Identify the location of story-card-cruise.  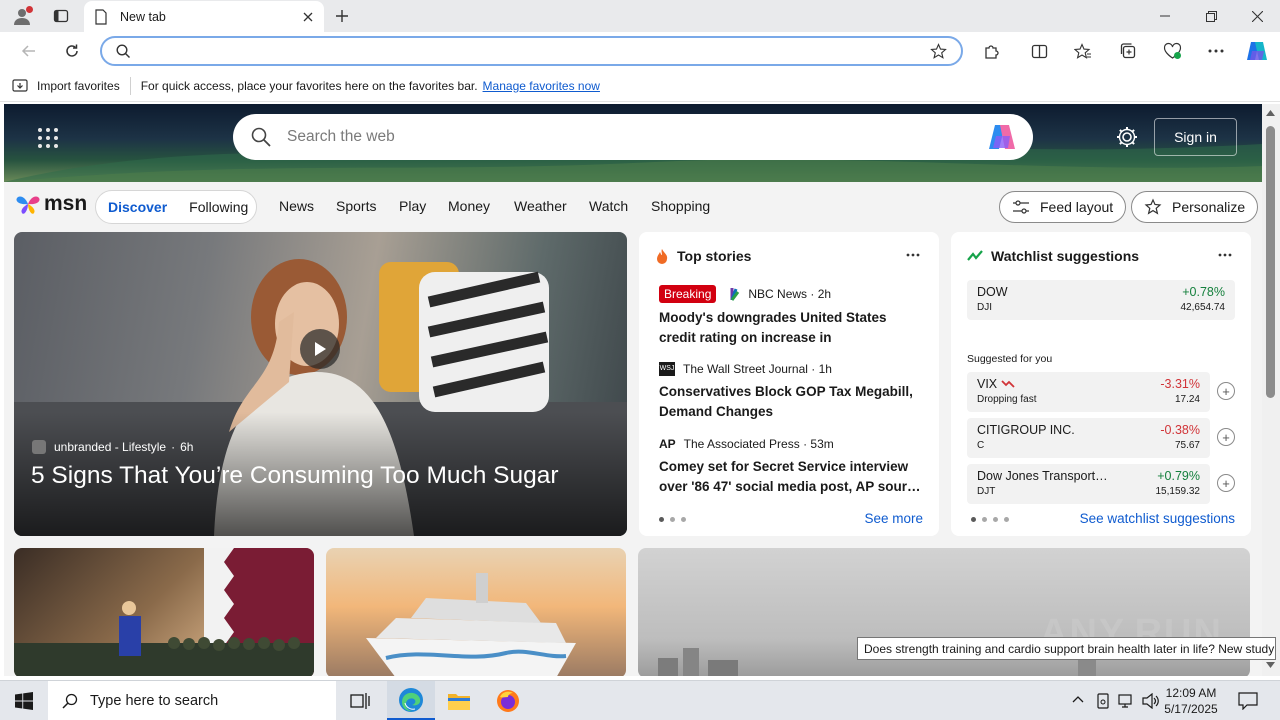
(476, 612).